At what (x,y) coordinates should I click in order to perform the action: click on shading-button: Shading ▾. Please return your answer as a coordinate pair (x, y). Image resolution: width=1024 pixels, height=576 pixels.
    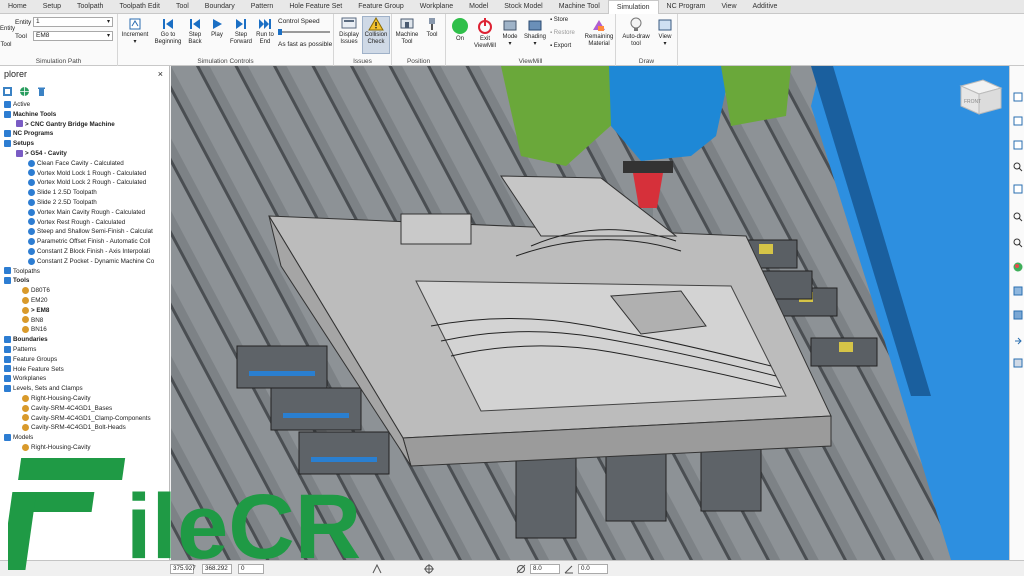
    Looking at the image, I should click on (535, 32).